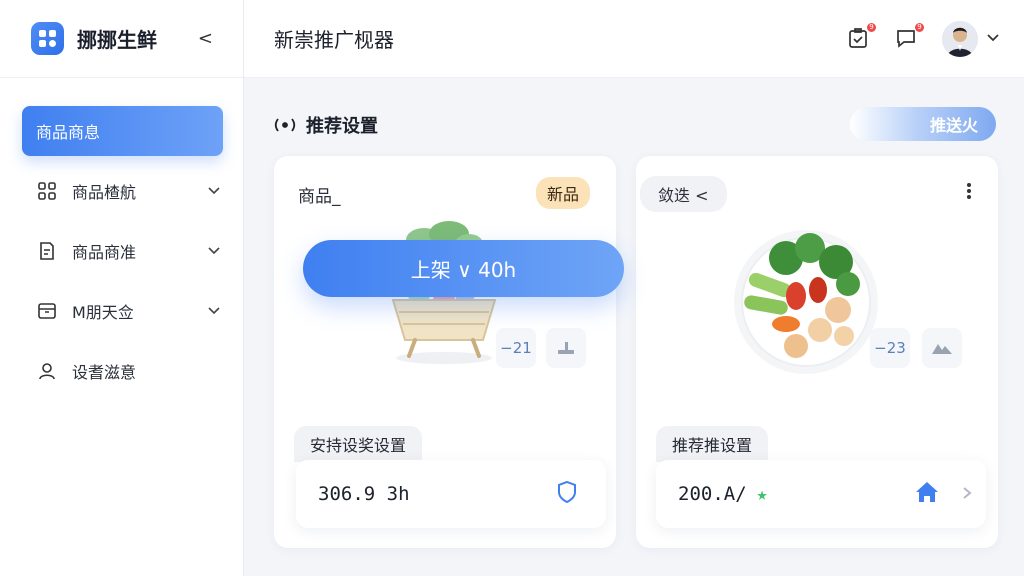 This screenshot has height=576, width=1024. I want to click on more-vertical-icon, so click(969, 193).